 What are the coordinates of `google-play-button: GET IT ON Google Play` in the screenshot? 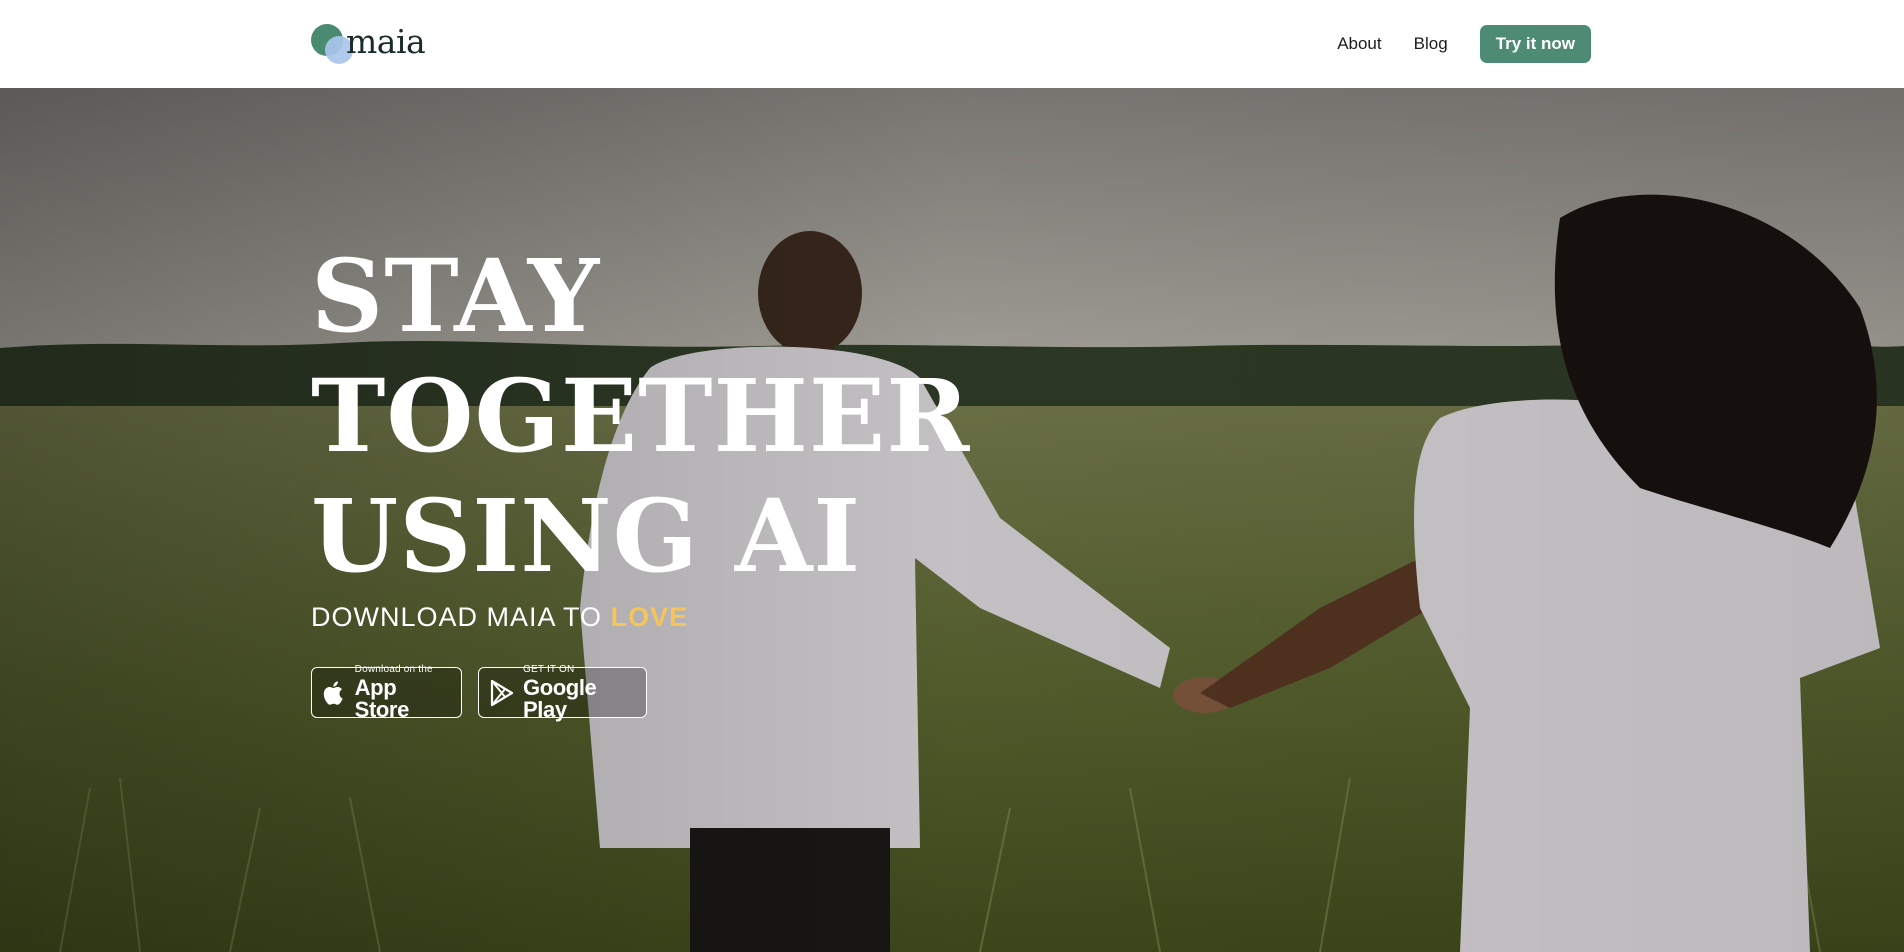 It's located at (562, 692).